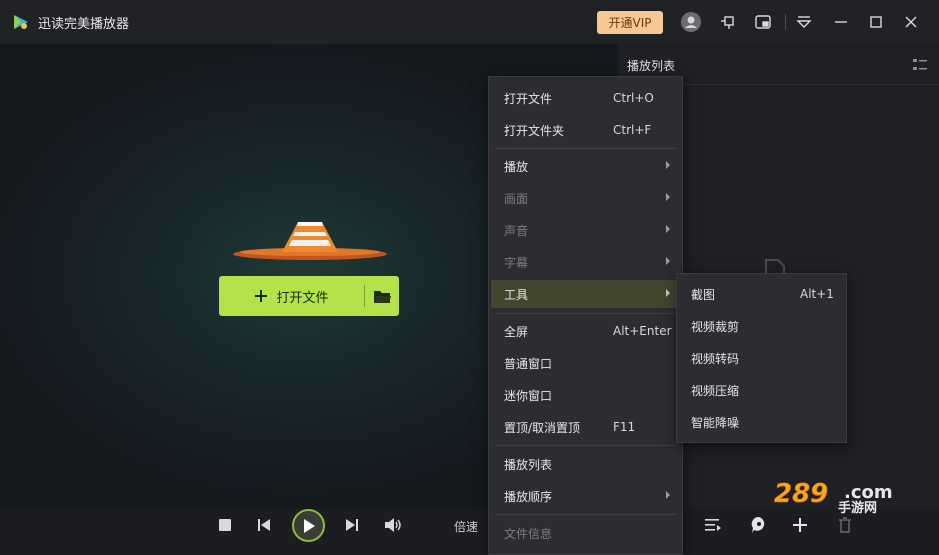  Describe the element at coordinates (761, 422) in the screenshot. I see `submenu-item-denoise: 智能降噪` at that location.